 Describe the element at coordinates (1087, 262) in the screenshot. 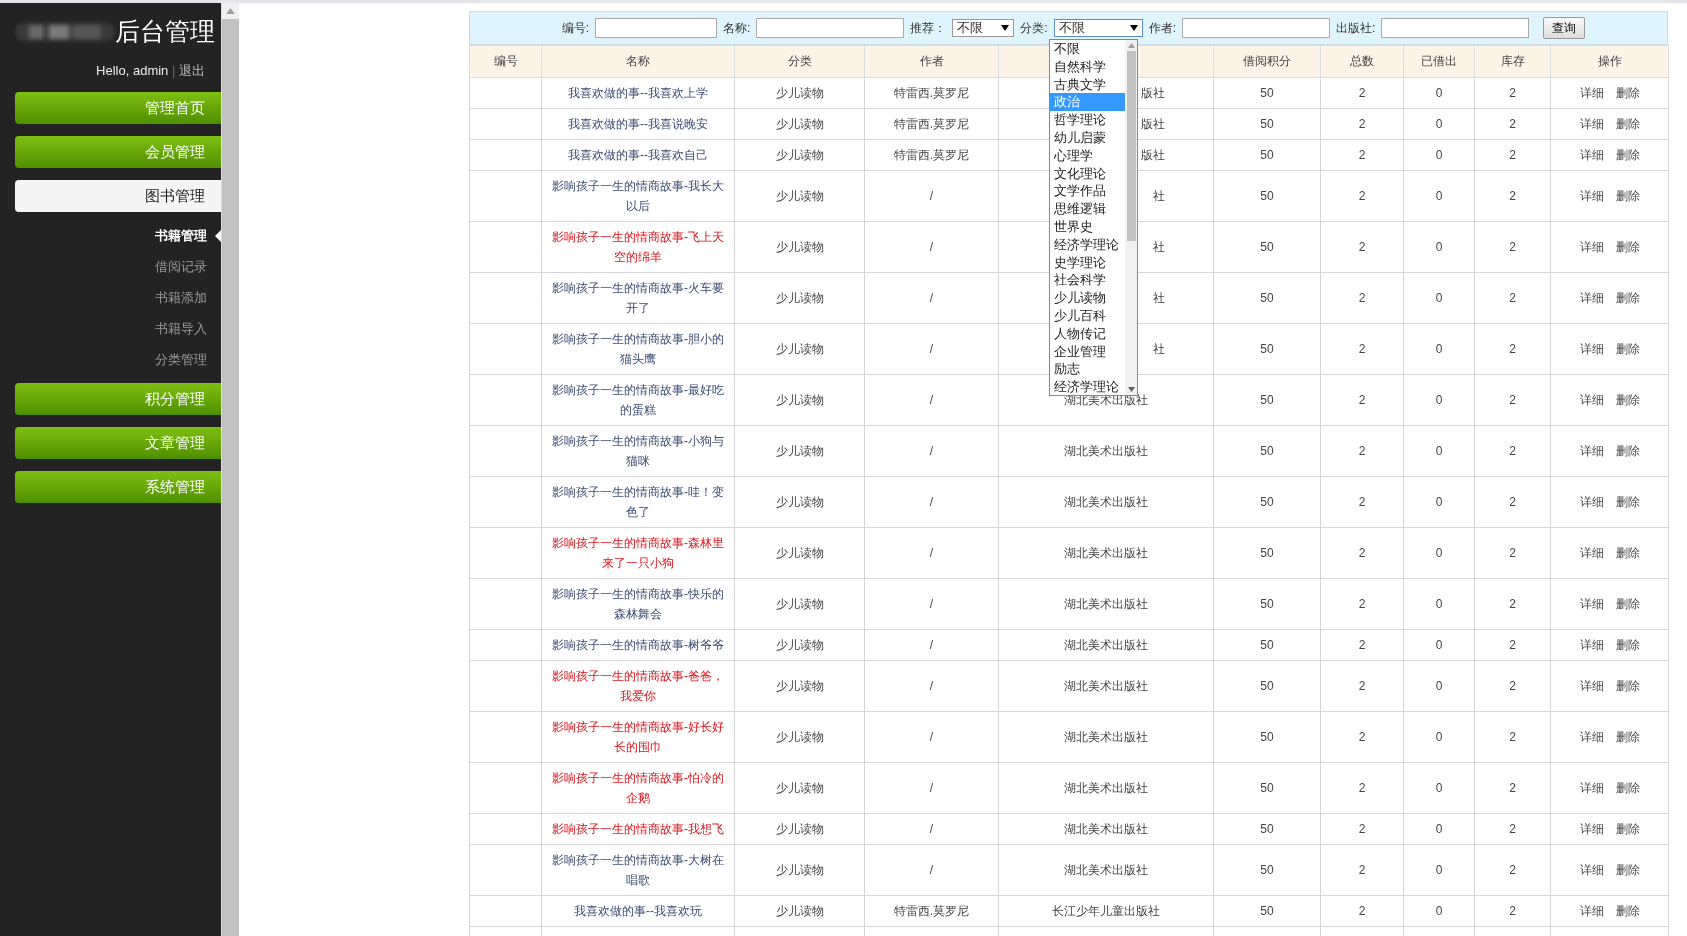

I see `dropdown-option: 史学理论` at that location.